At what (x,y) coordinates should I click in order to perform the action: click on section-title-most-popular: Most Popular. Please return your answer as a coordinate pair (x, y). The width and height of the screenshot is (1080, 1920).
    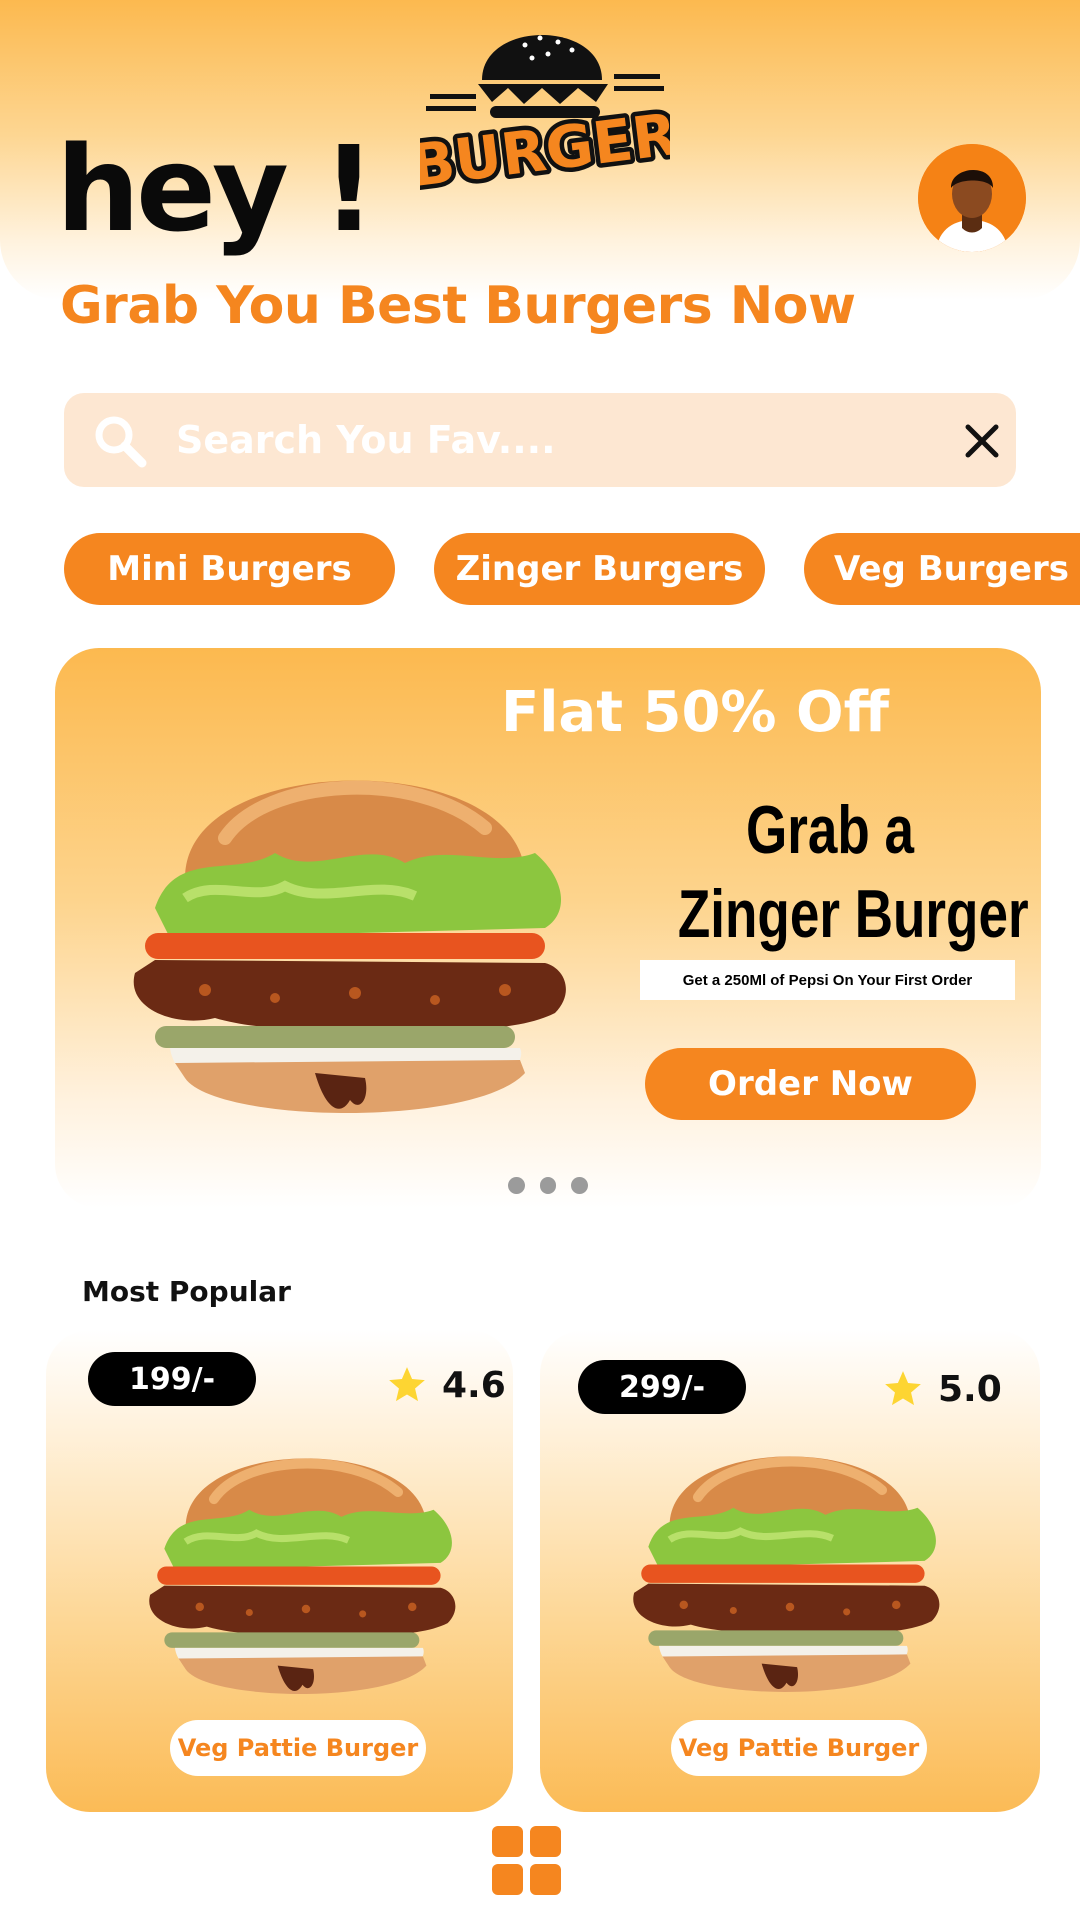
    Looking at the image, I should click on (186, 1291).